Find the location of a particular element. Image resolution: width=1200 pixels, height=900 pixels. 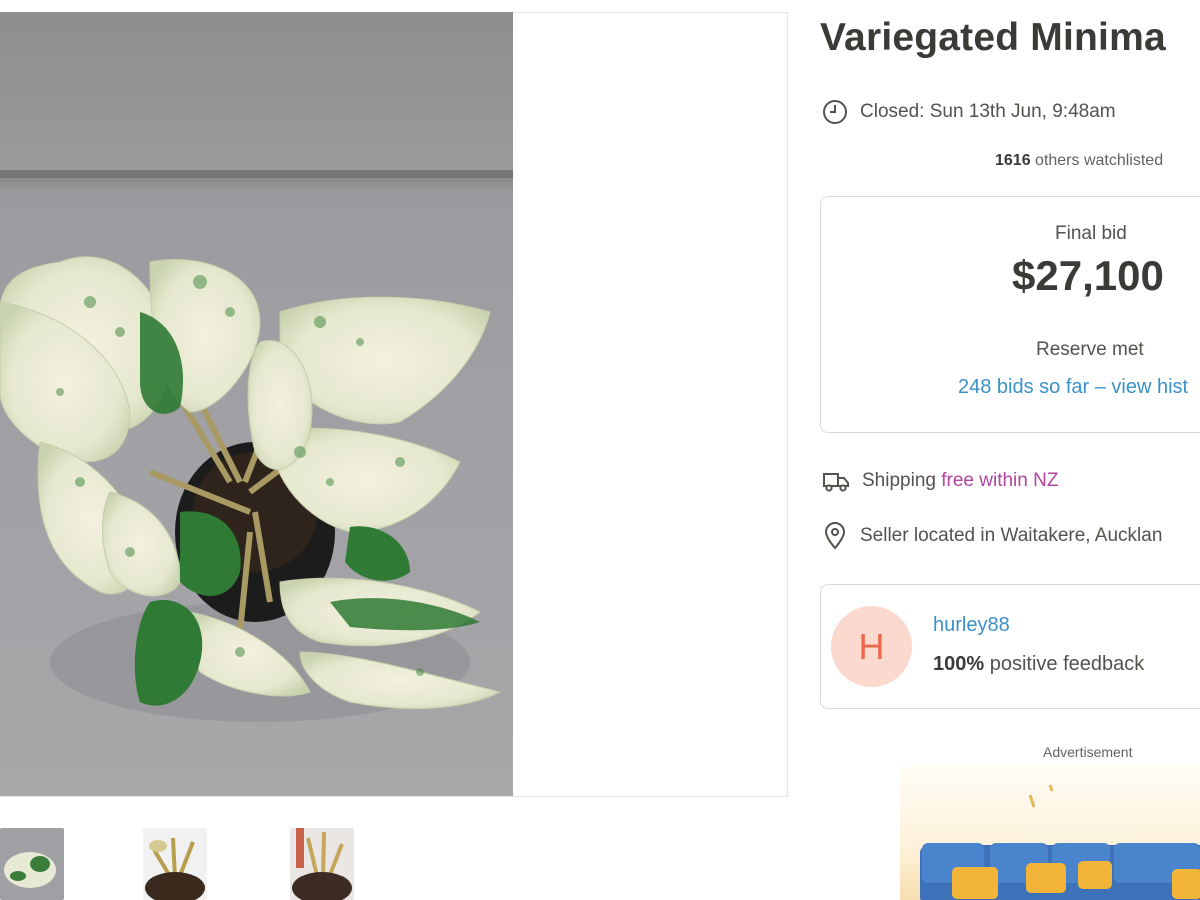

watch-suffix: others watchlisted is located at coordinates (1097, 160).